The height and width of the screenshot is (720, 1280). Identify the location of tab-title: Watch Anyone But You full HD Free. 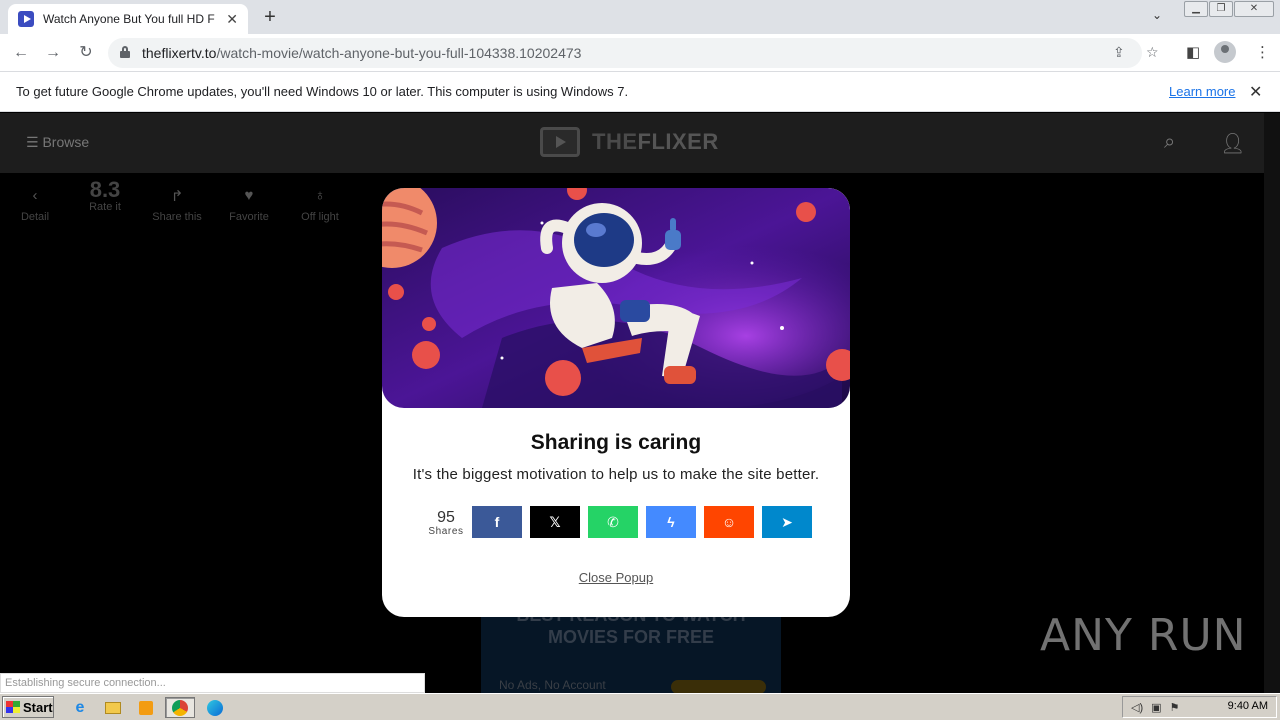
(129, 19).